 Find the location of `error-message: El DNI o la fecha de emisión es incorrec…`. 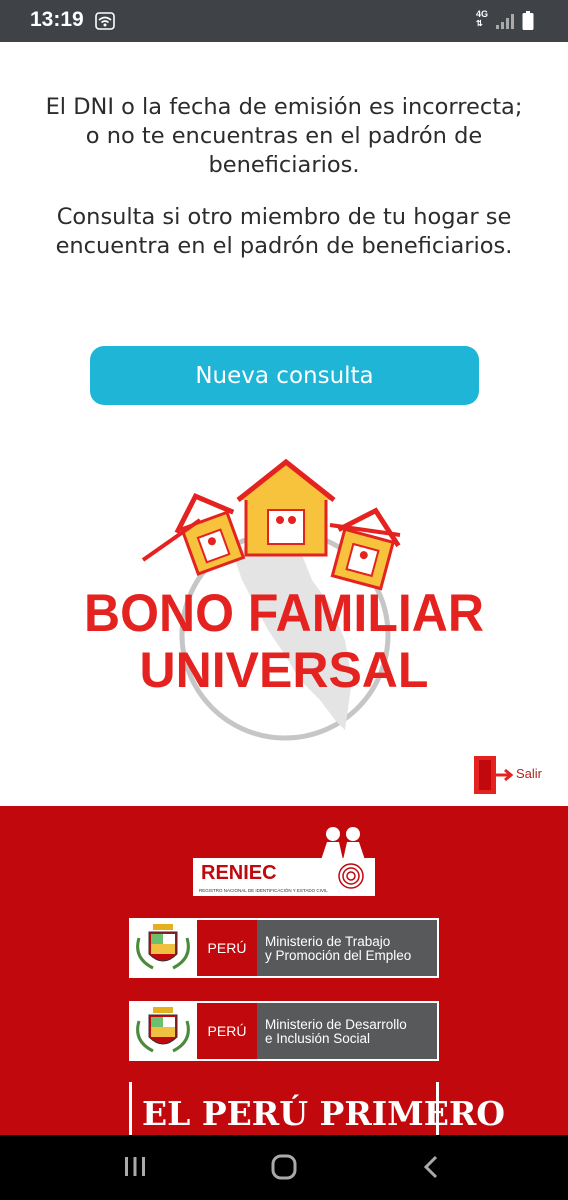

error-message: El DNI o la fecha de emisión es incorrec… is located at coordinates (284, 136).